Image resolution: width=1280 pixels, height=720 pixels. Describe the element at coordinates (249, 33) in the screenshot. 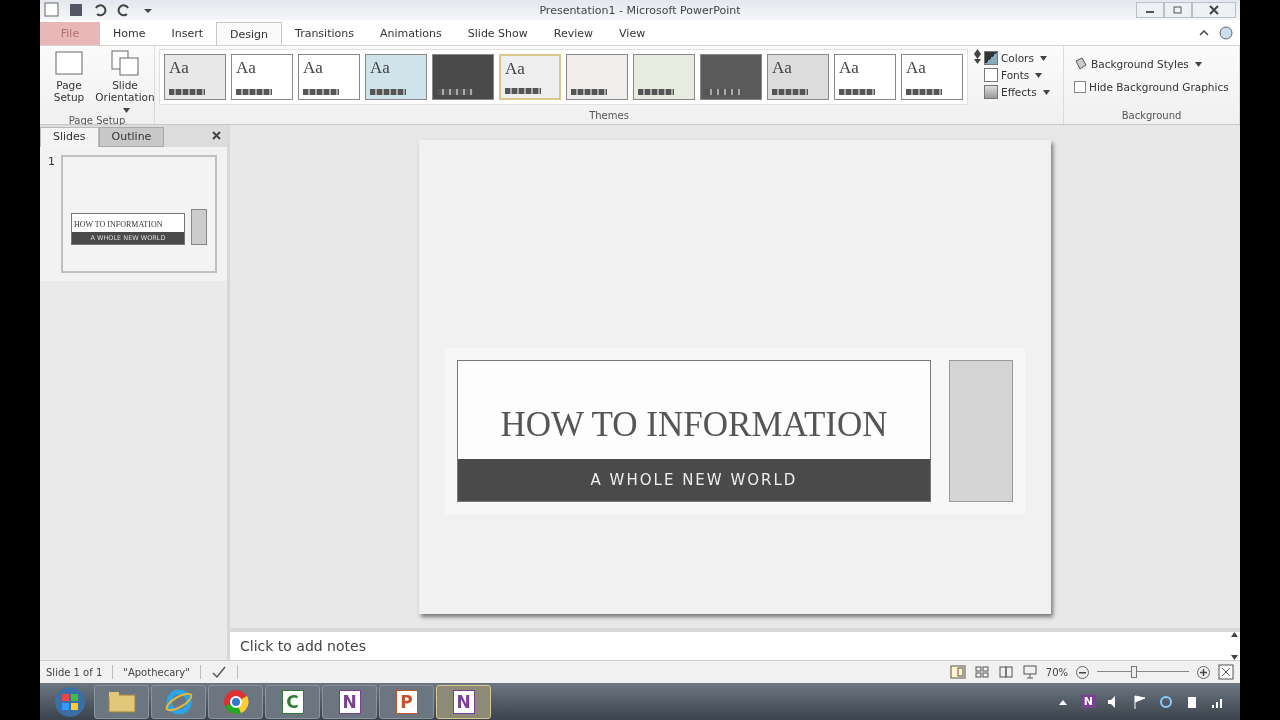

I see `ribbon-tab: Design` at that location.